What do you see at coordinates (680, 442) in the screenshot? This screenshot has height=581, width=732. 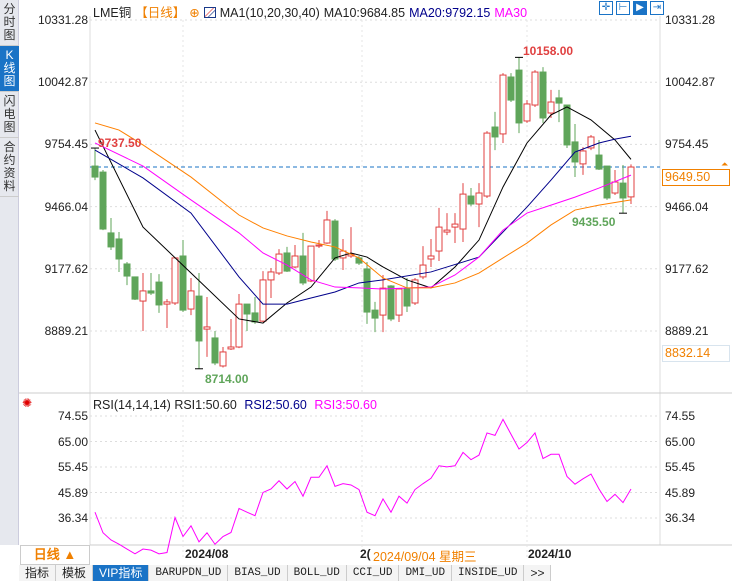 I see `rsi-tick: 65.00` at bounding box center [680, 442].